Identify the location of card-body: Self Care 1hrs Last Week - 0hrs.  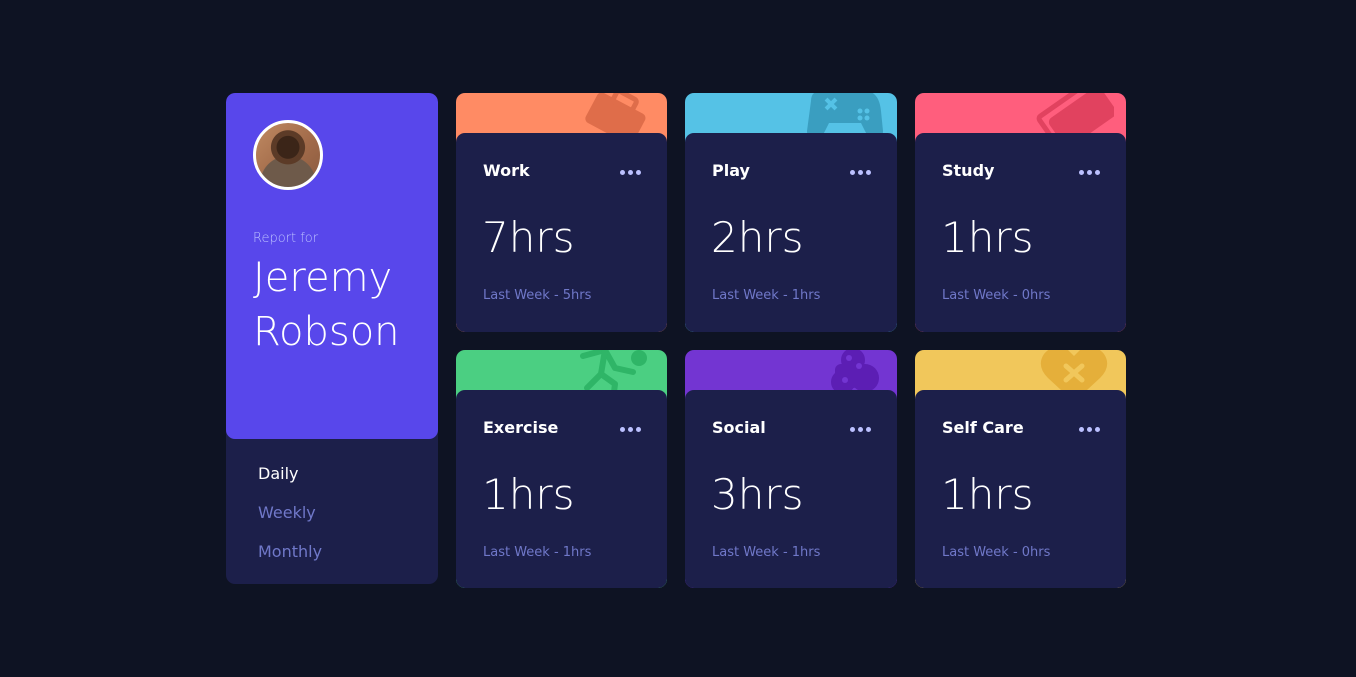
(1020, 489).